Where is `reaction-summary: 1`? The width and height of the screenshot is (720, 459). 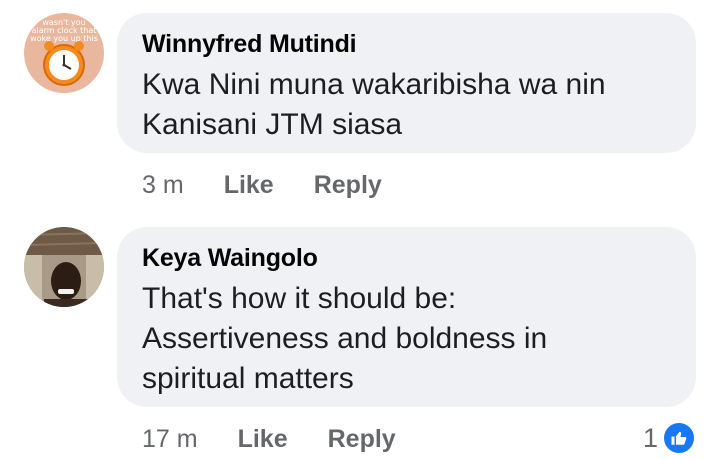 reaction-summary: 1 is located at coordinates (669, 438).